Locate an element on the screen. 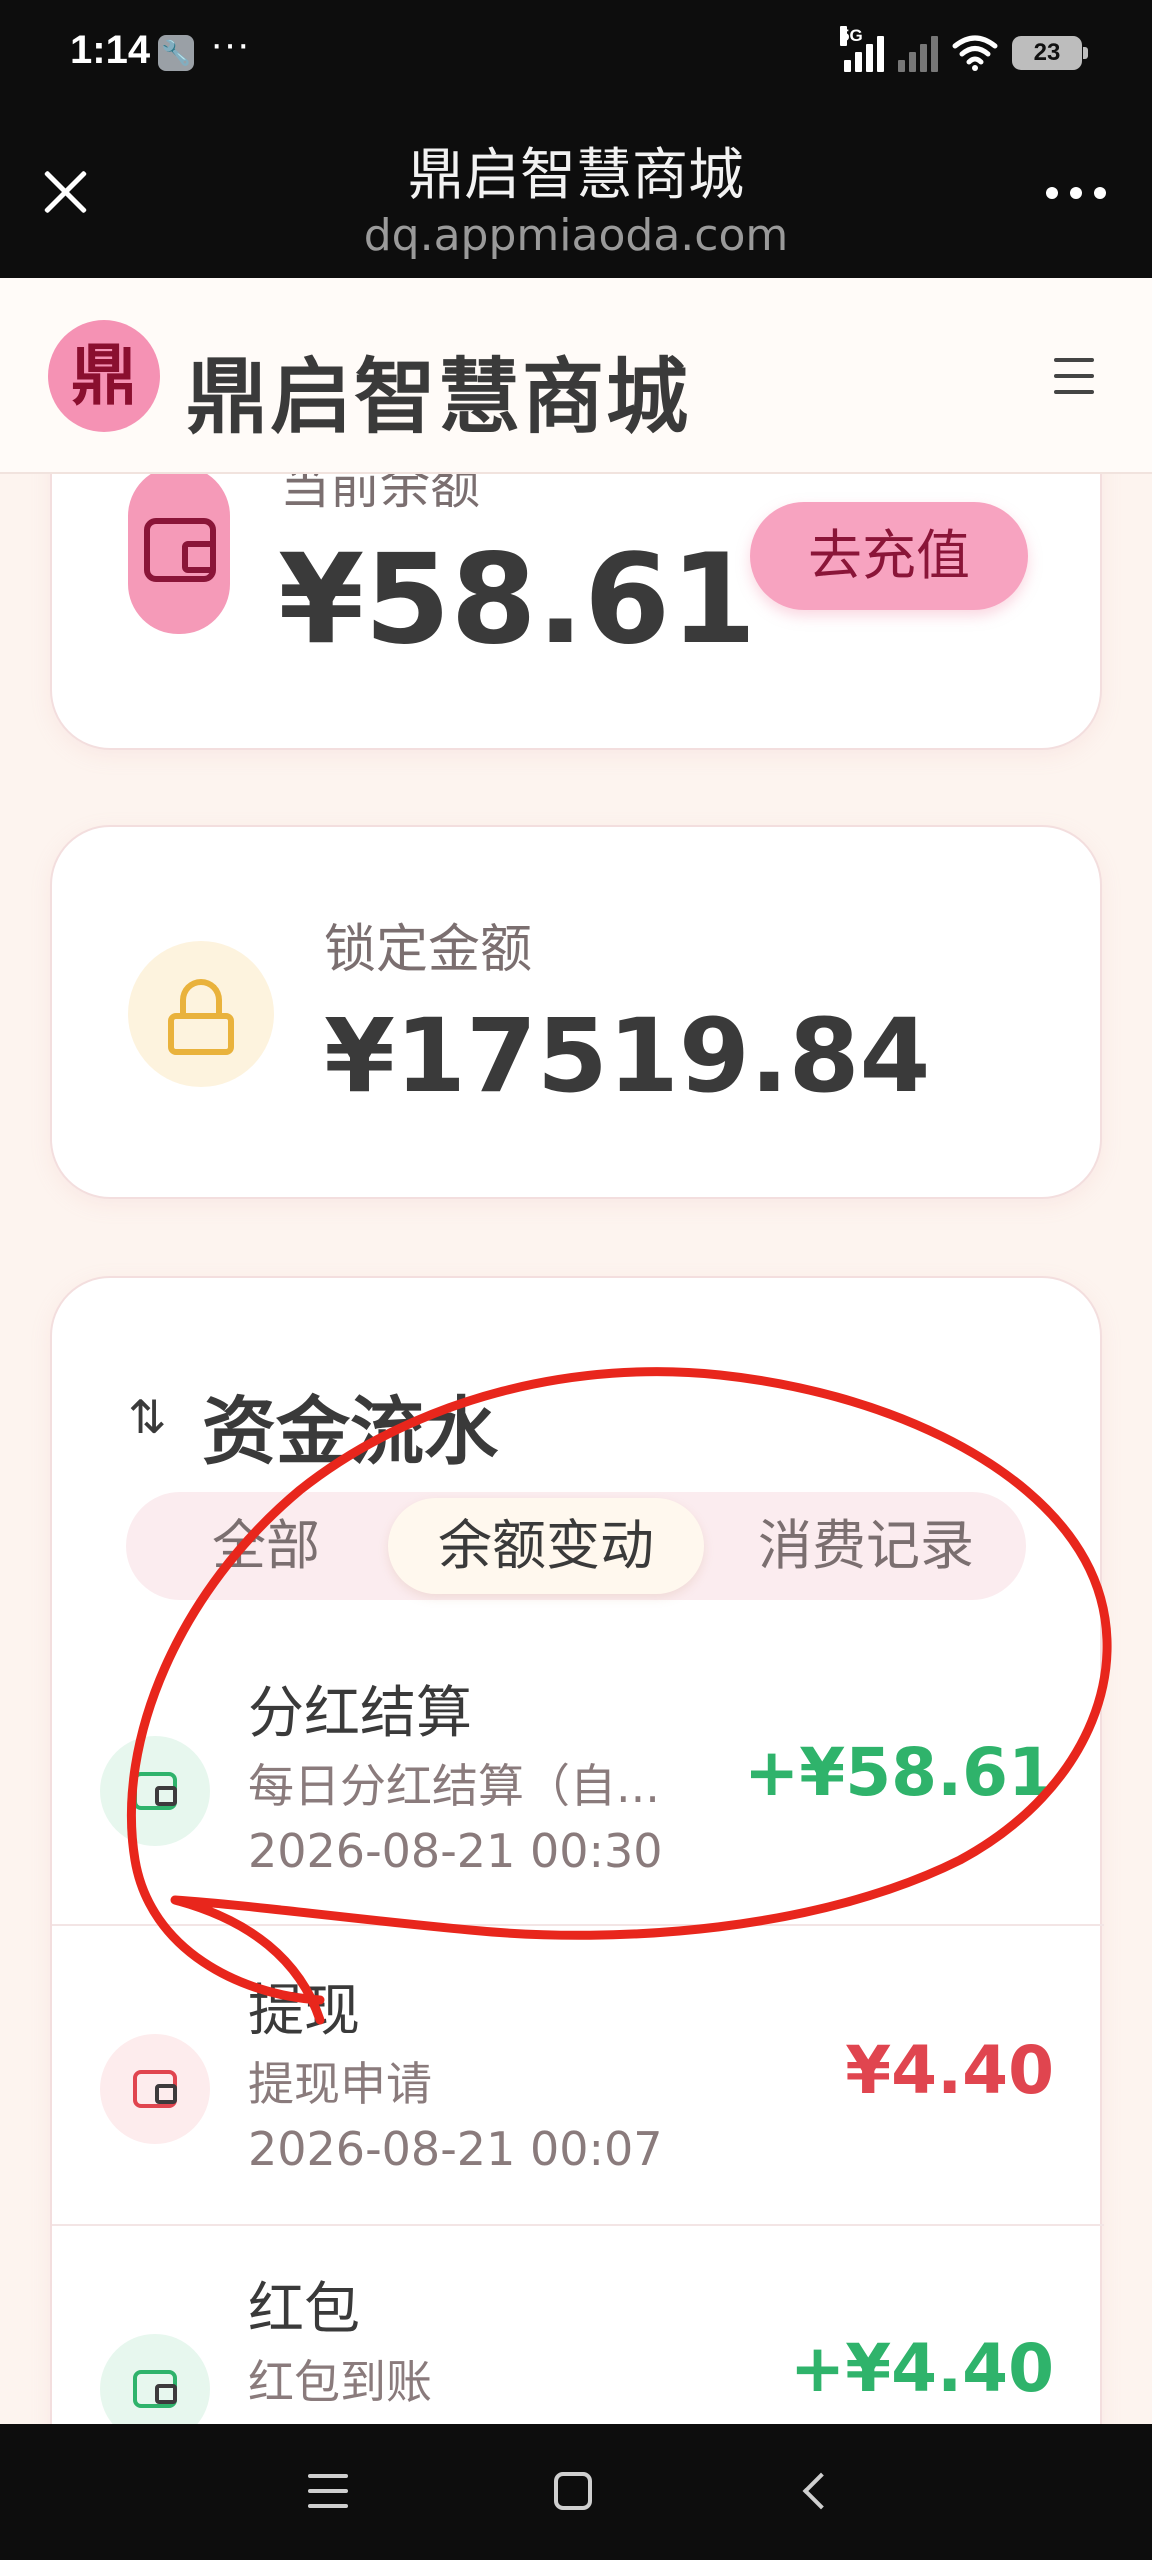  tab-consumption: 消费记录 is located at coordinates (866, 1546).